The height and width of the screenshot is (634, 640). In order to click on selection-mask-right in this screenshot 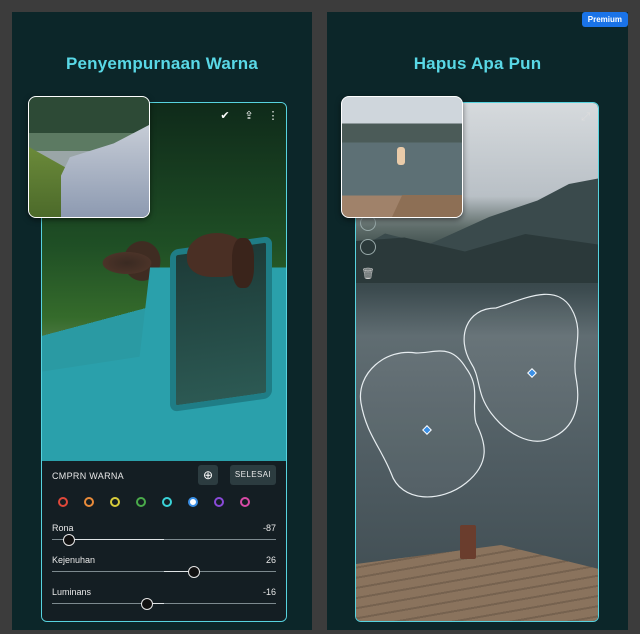, I will do `click(521, 367)`.